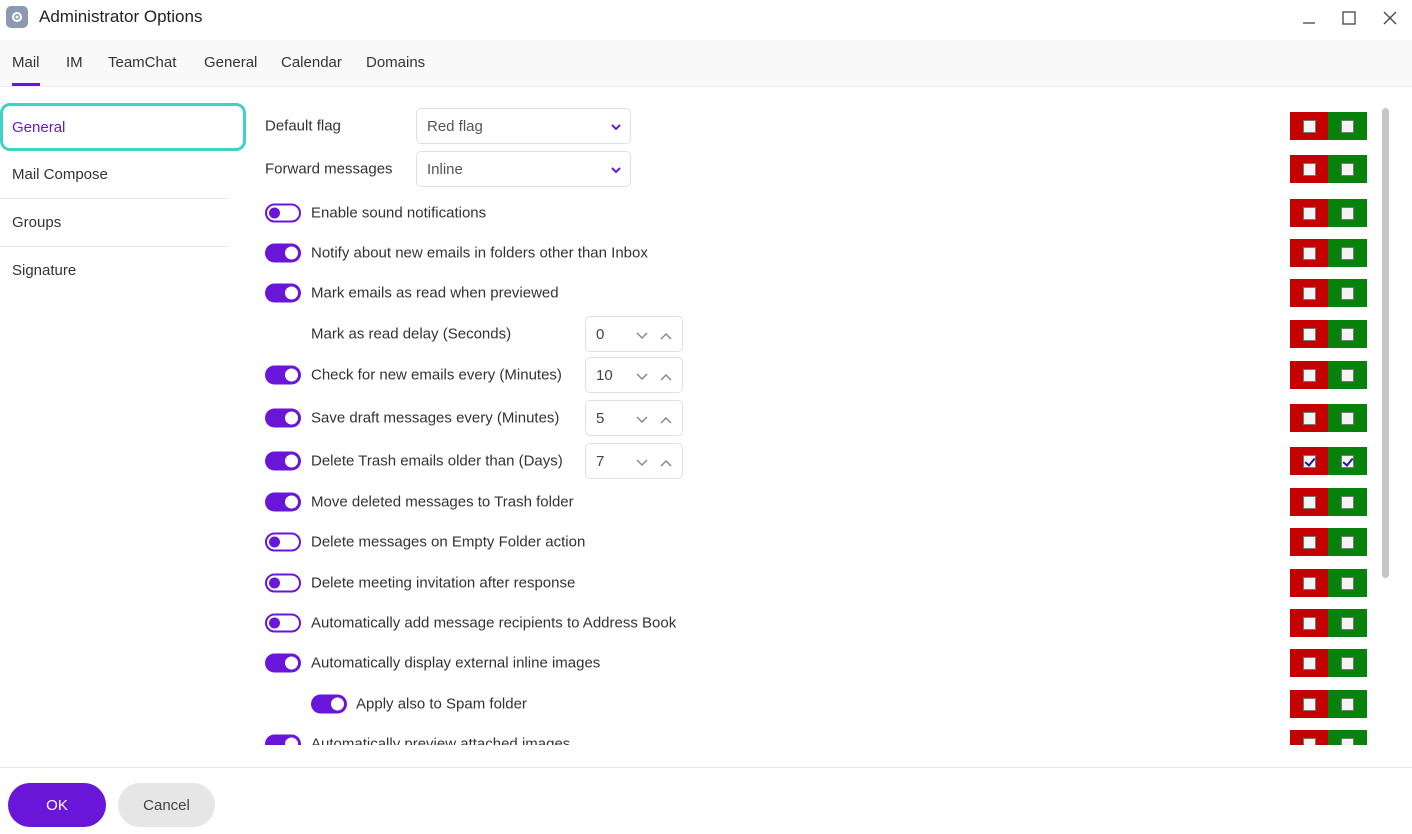 The height and width of the screenshot is (834, 1412). What do you see at coordinates (114, 175) in the screenshot?
I see `sidebar-item-mail-compose: Mail Compose` at bounding box center [114, 175].